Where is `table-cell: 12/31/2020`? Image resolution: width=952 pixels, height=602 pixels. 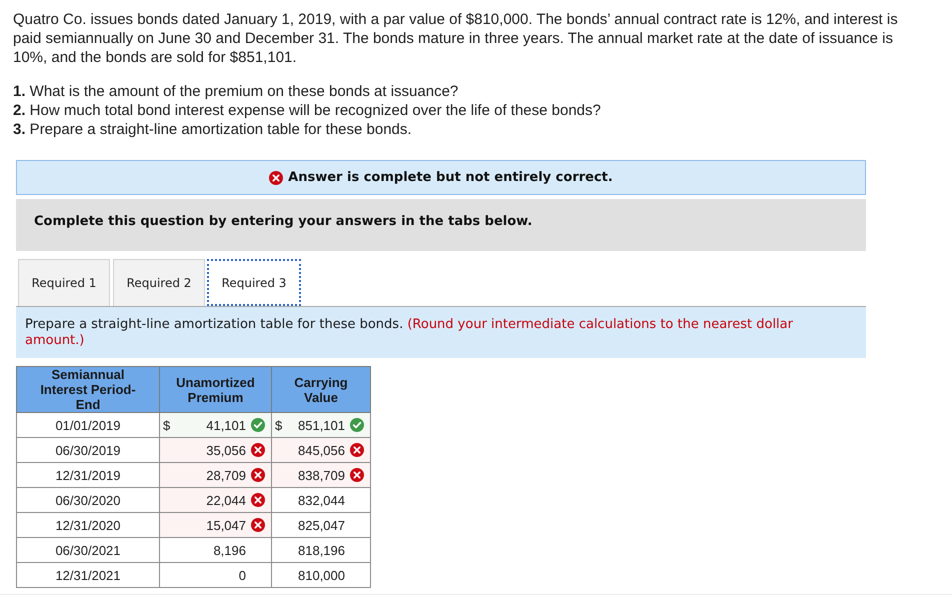
table-cell: 12/31/2020 is located at coordinates (88, 525).